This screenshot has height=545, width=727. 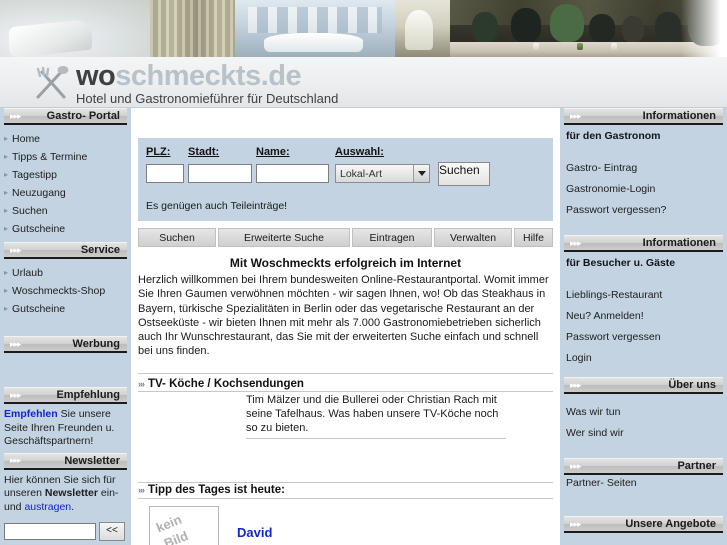 I want to click on right-link-login: Login, so click(x=643, y=358).